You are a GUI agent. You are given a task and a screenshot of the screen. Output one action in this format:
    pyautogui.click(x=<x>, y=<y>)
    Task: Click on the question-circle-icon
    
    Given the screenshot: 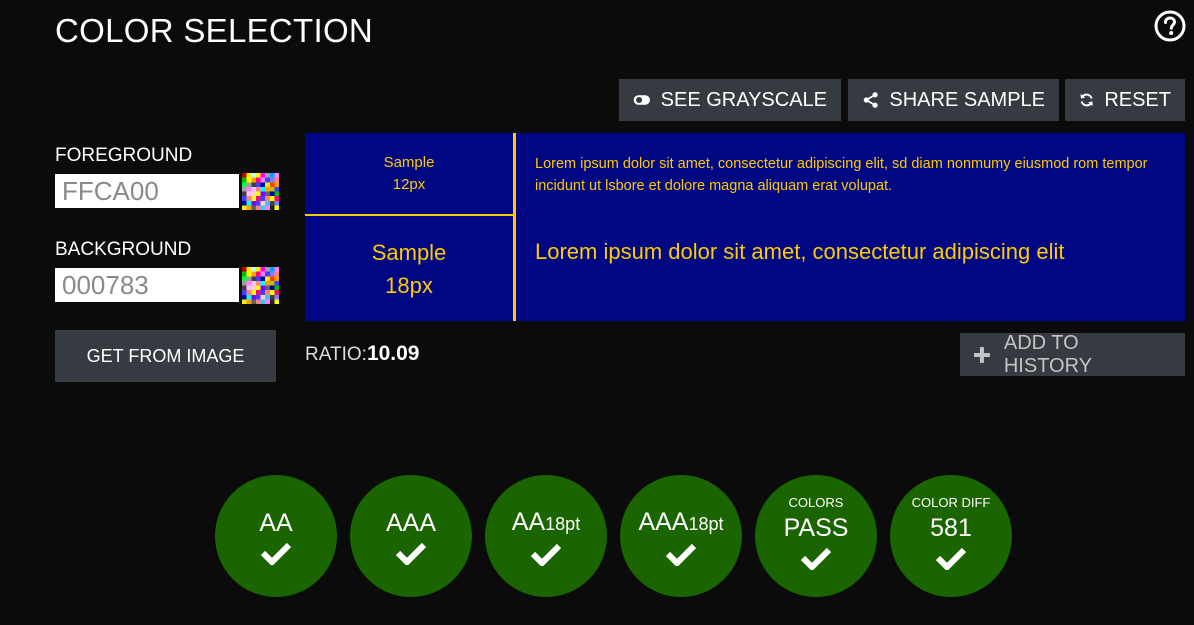 What is the action you would take?
    pyautogui.click(x=1170, y=26)
    